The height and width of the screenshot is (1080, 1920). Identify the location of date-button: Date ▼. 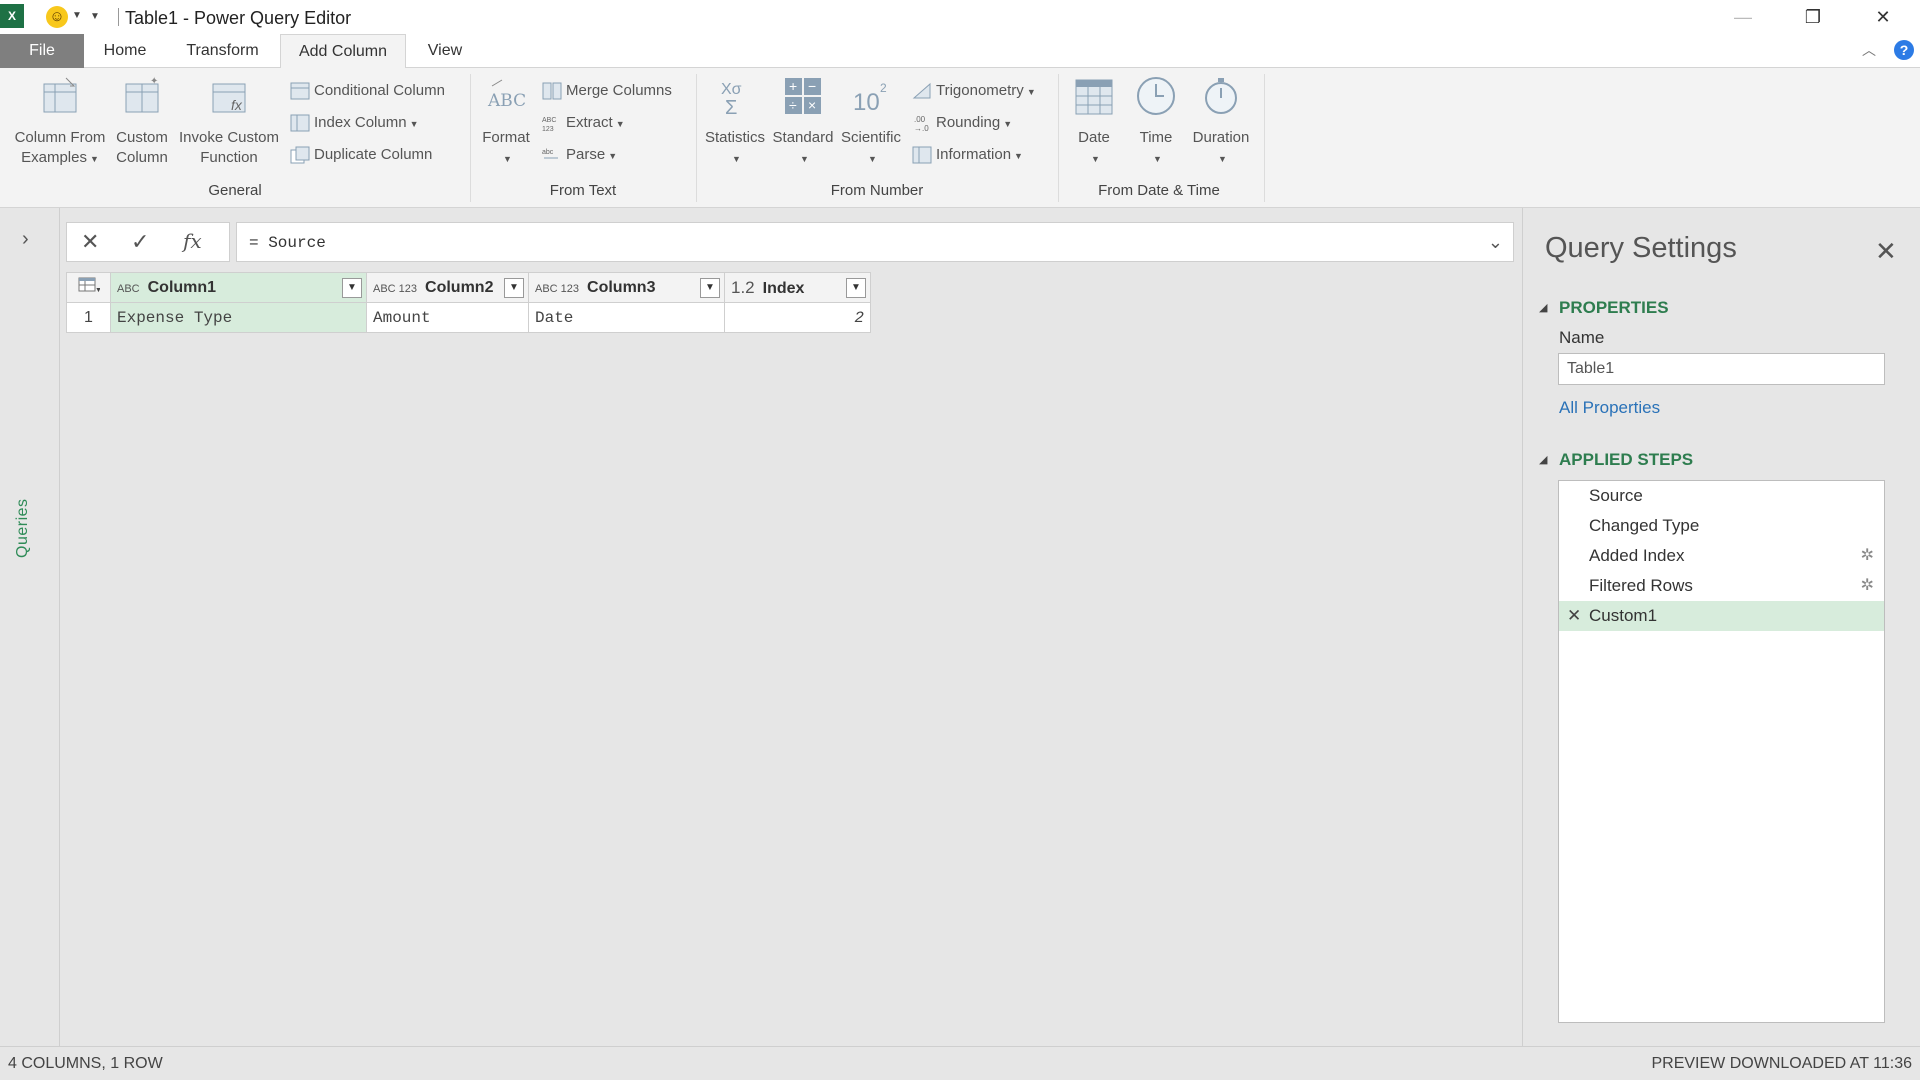
(1094, 122).